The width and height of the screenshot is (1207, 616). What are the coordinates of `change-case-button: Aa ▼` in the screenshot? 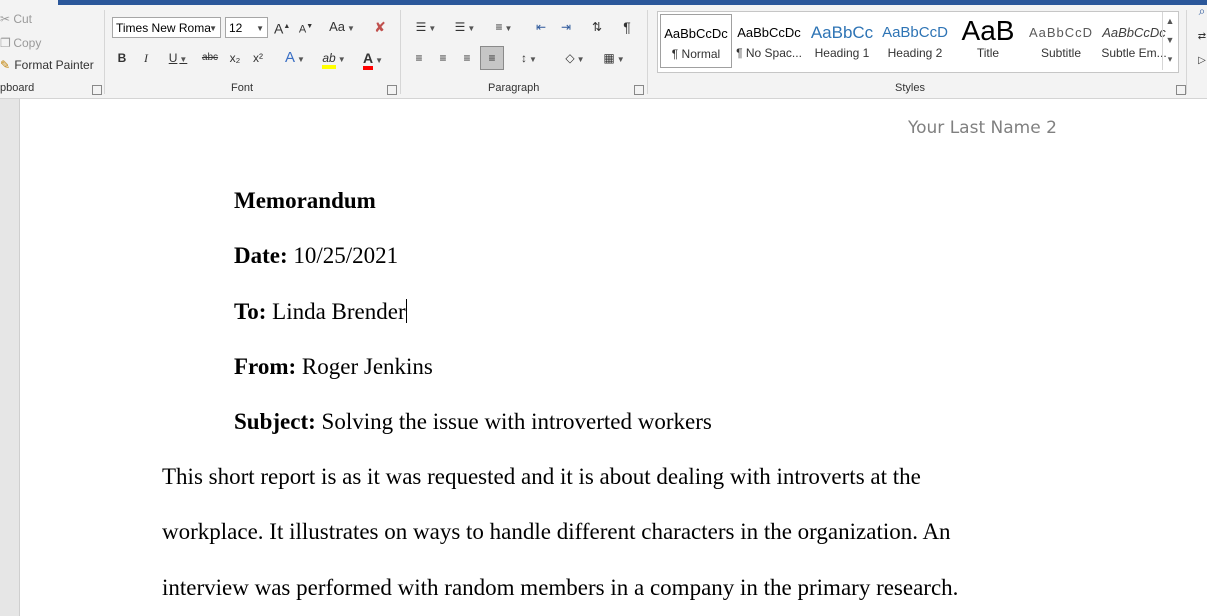 It's located at (342, 27).